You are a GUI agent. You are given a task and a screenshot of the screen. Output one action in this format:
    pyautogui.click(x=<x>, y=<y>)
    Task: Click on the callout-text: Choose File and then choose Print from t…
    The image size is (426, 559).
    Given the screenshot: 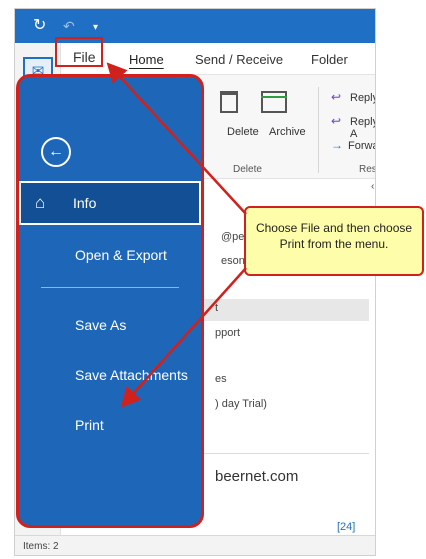 What is the action you would take?
    pyautogui.click(x=334, y=236)
    